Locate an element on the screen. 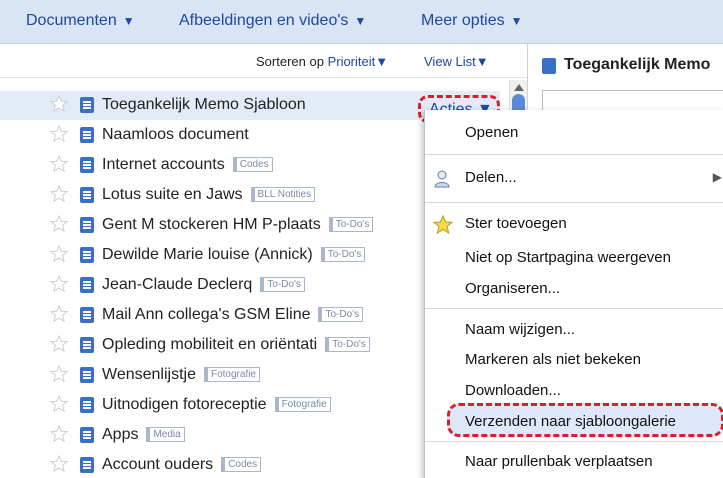 The image size is (723, 478). menu-images-videos: Afbeeldingen en video's ▼ is located at coordinates (272, 21).